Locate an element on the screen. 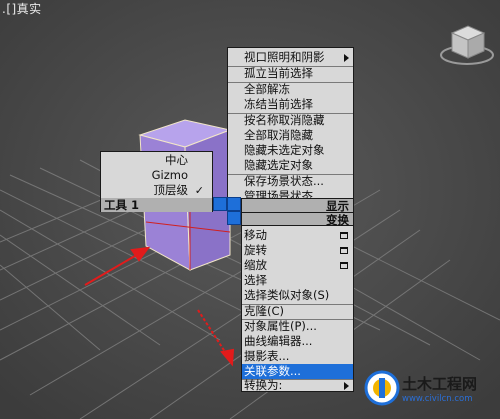 This screenshot has height=419, width=500. menu-item-top-level: 顶层级 ✓ is located at coordinates (156, 190).